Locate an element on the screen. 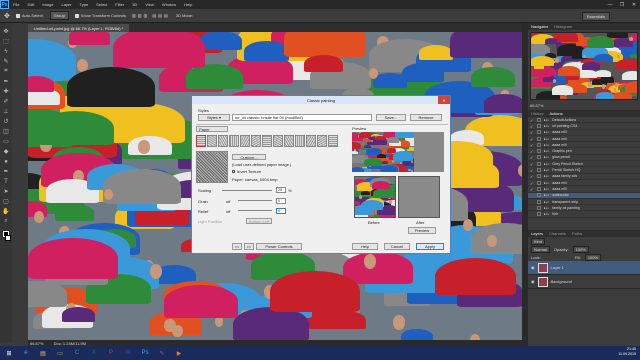  preview-button: Preview is located at coordinates (422, 230).